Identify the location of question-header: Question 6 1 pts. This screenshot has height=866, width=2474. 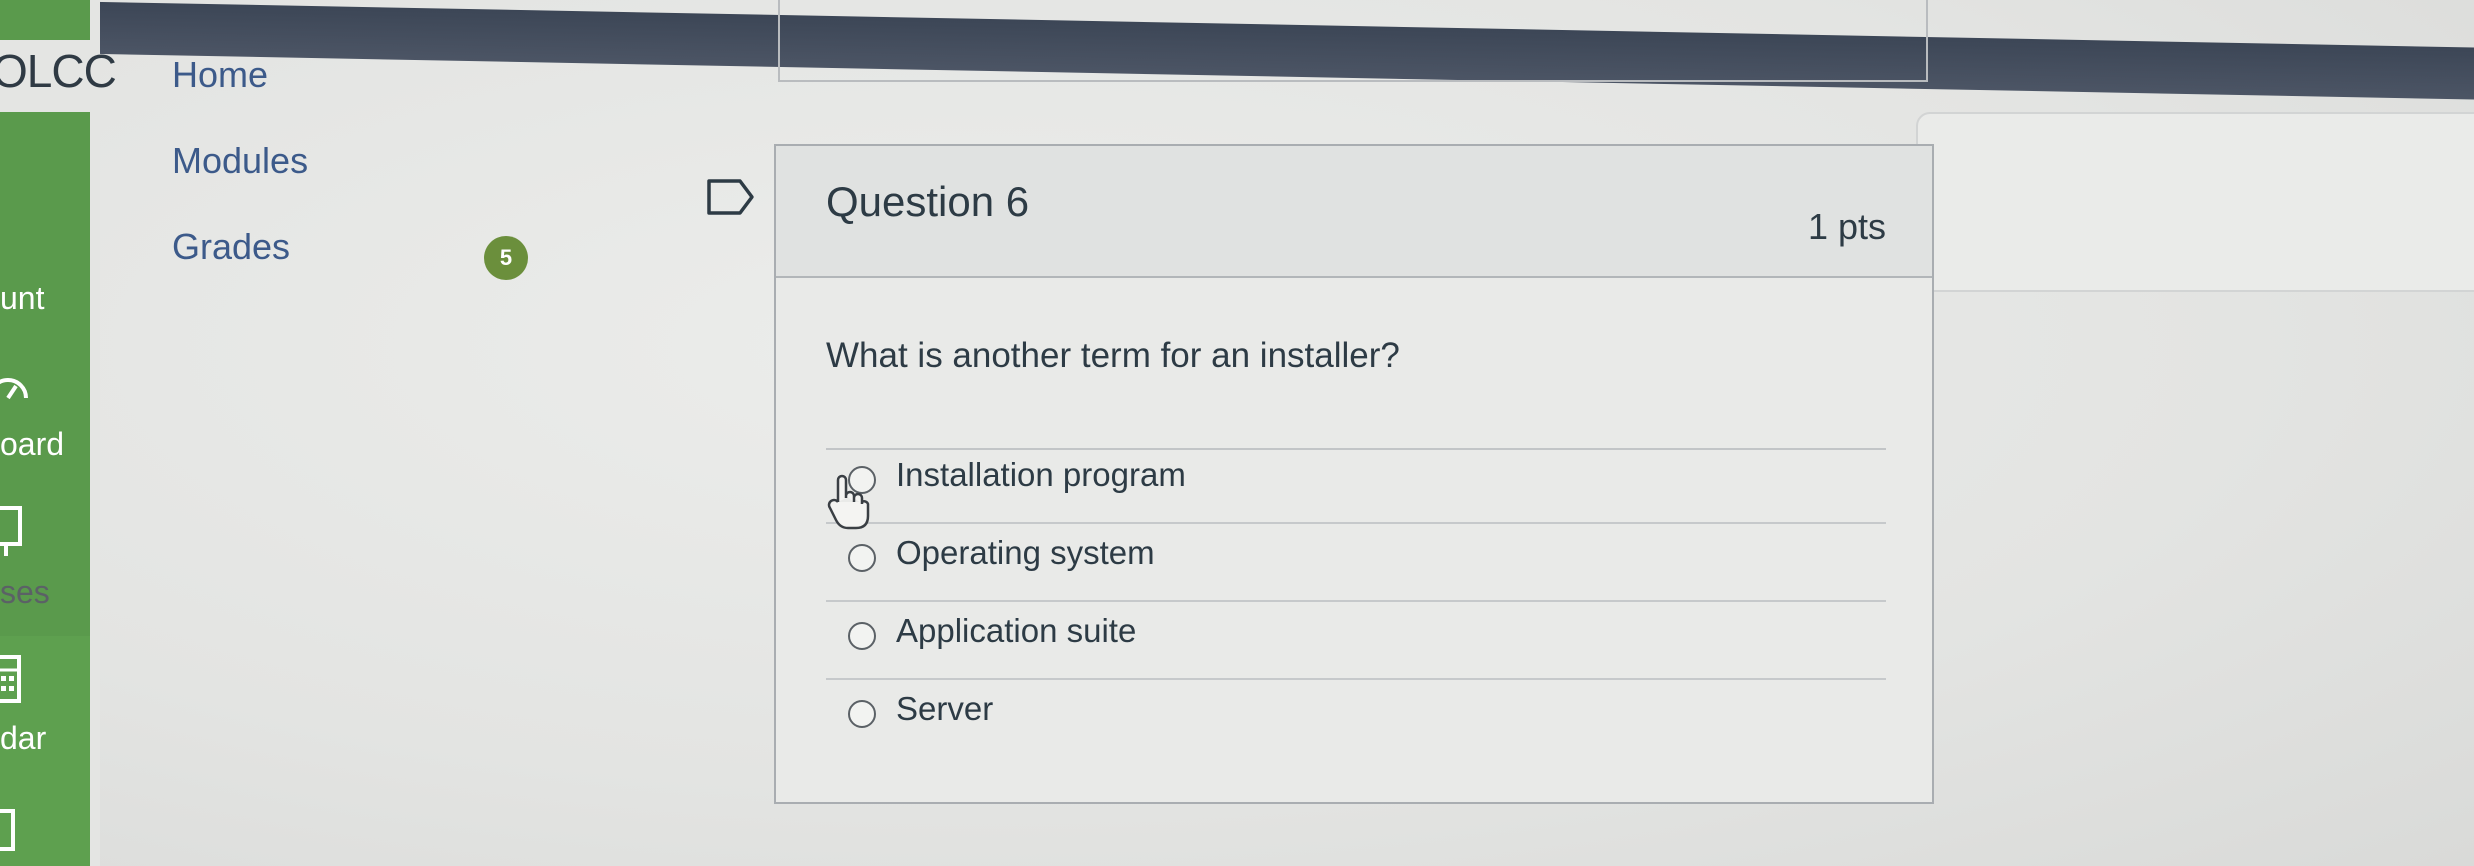
(1354, 212).